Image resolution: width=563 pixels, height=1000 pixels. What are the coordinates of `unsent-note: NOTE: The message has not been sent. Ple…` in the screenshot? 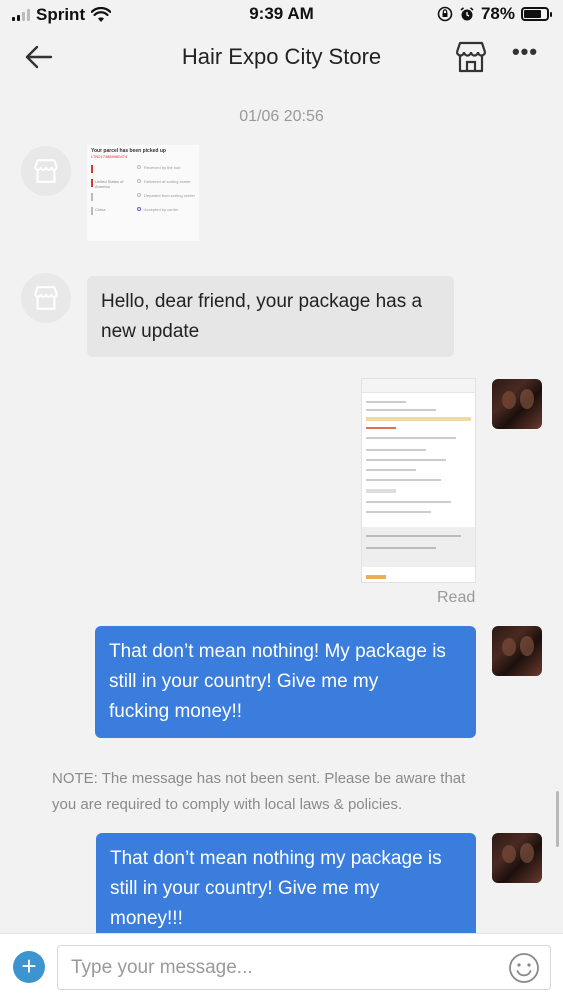 It's located at (292, 792).